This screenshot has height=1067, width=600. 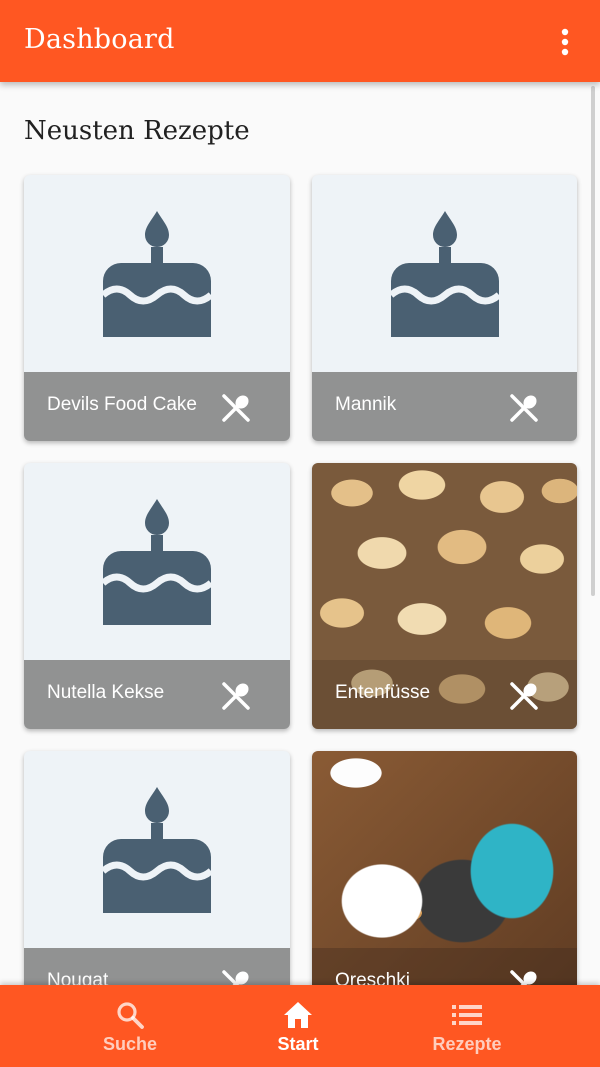 What do you see at coordinates (157, 966) in the screenshot?
I see `recipe-title-bar: Nougat` at bounding box center [157, 966].